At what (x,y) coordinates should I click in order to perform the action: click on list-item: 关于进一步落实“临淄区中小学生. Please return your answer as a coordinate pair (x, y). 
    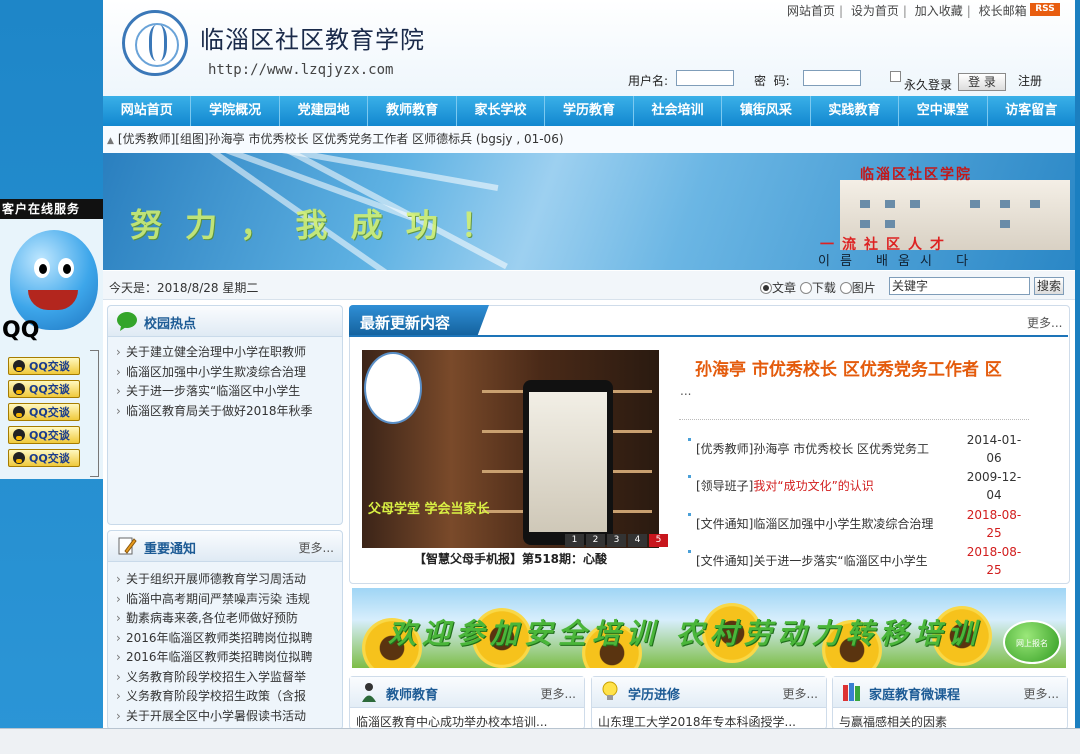
    Looking at the image, I should click on (229, 392).